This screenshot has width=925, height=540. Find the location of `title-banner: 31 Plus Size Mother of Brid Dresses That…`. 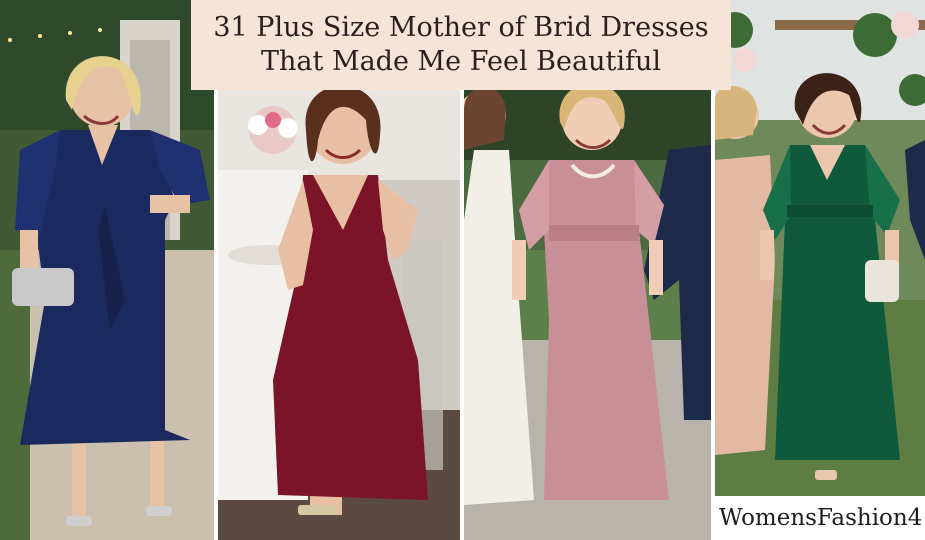

title-banner: 31 Plus Size Mother of Brid Dresses That… is located at coordinates (461, 45).